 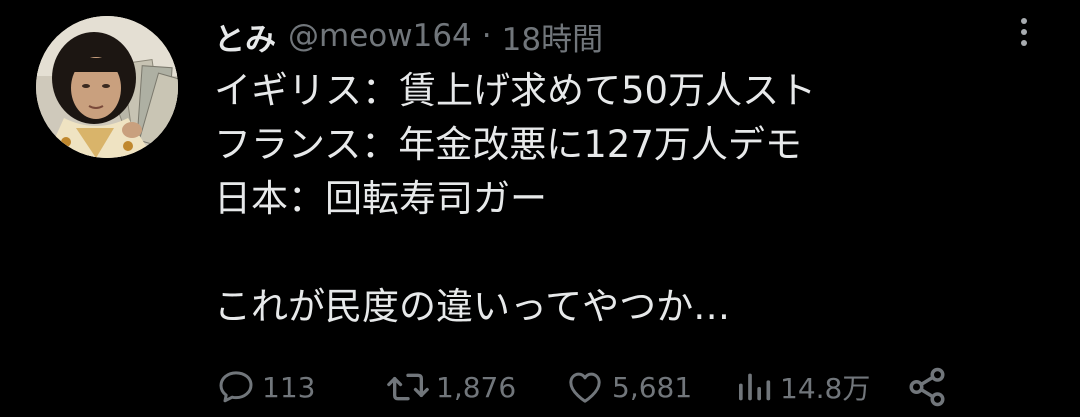 I want to click on avatar, so click(x=107, y=87).